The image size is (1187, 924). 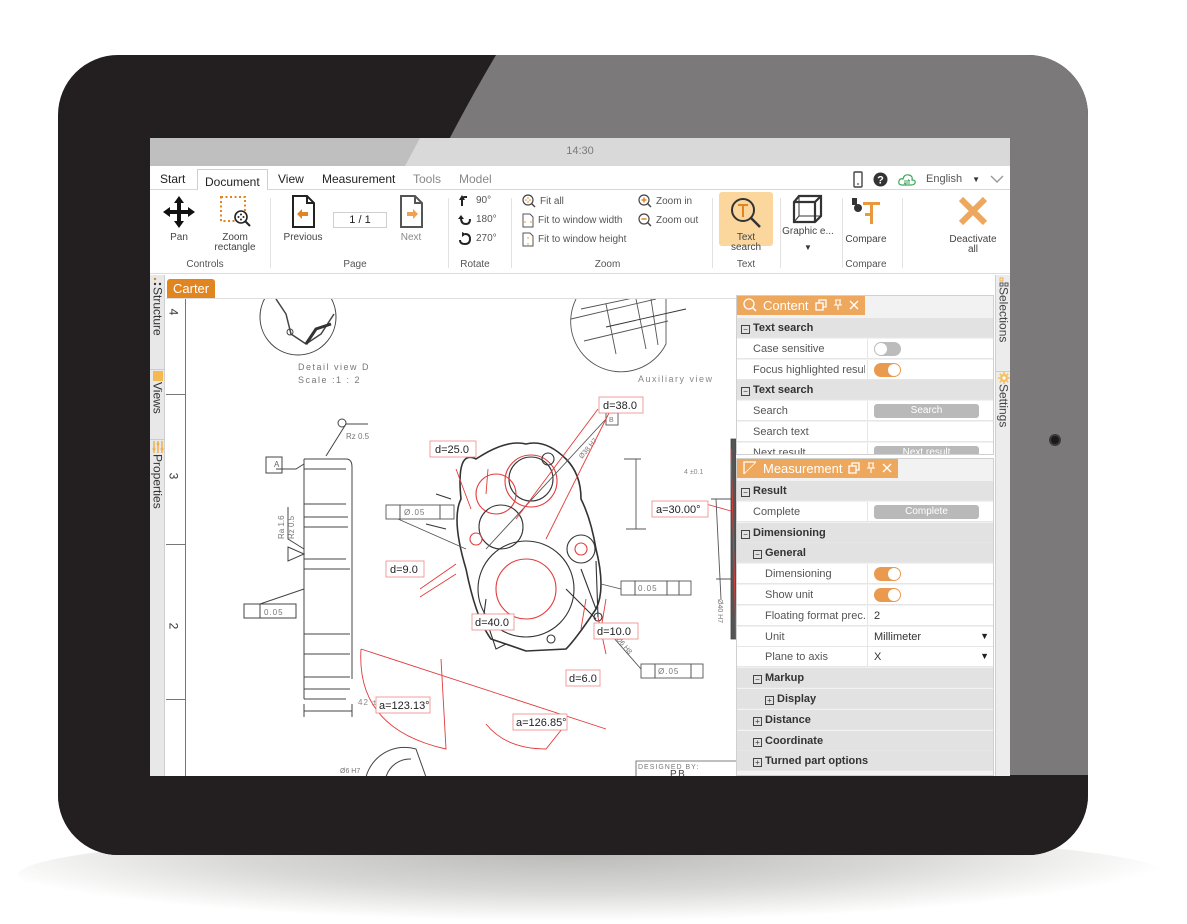 I want to click on section-header: − Markup, so click(x=865, y=678).